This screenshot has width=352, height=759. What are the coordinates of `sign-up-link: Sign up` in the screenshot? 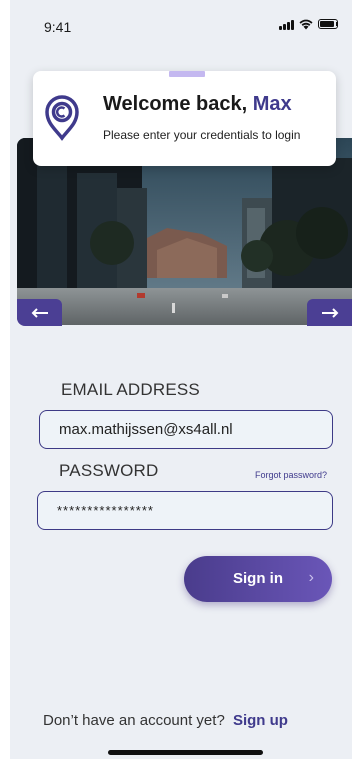 It's located at (260, 720).